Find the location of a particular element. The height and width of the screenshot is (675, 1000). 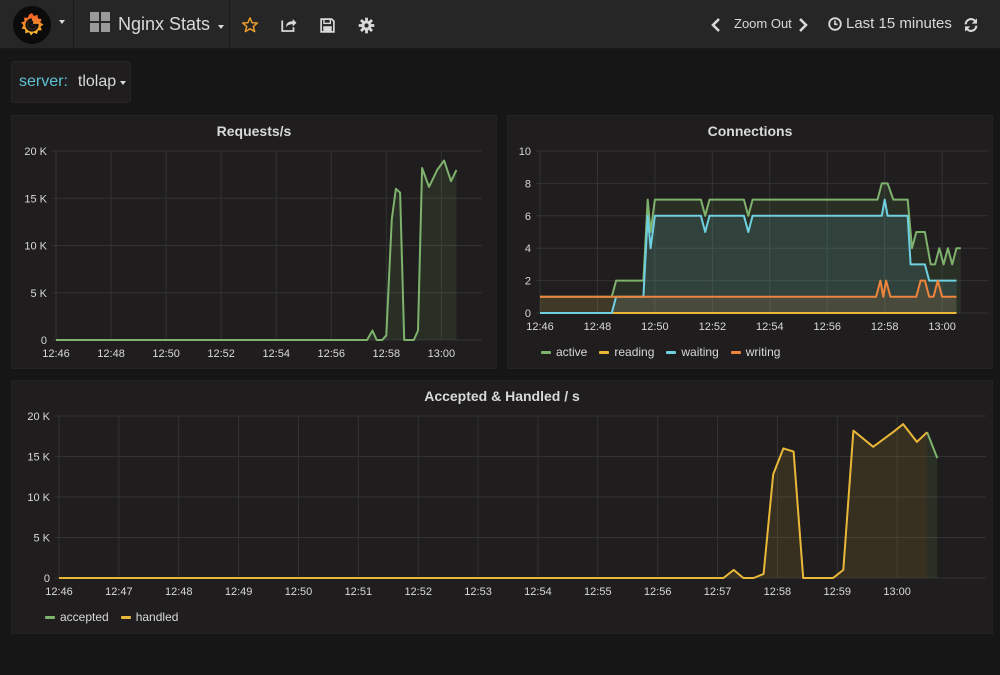

star-button is located at coordinates (250, 25).